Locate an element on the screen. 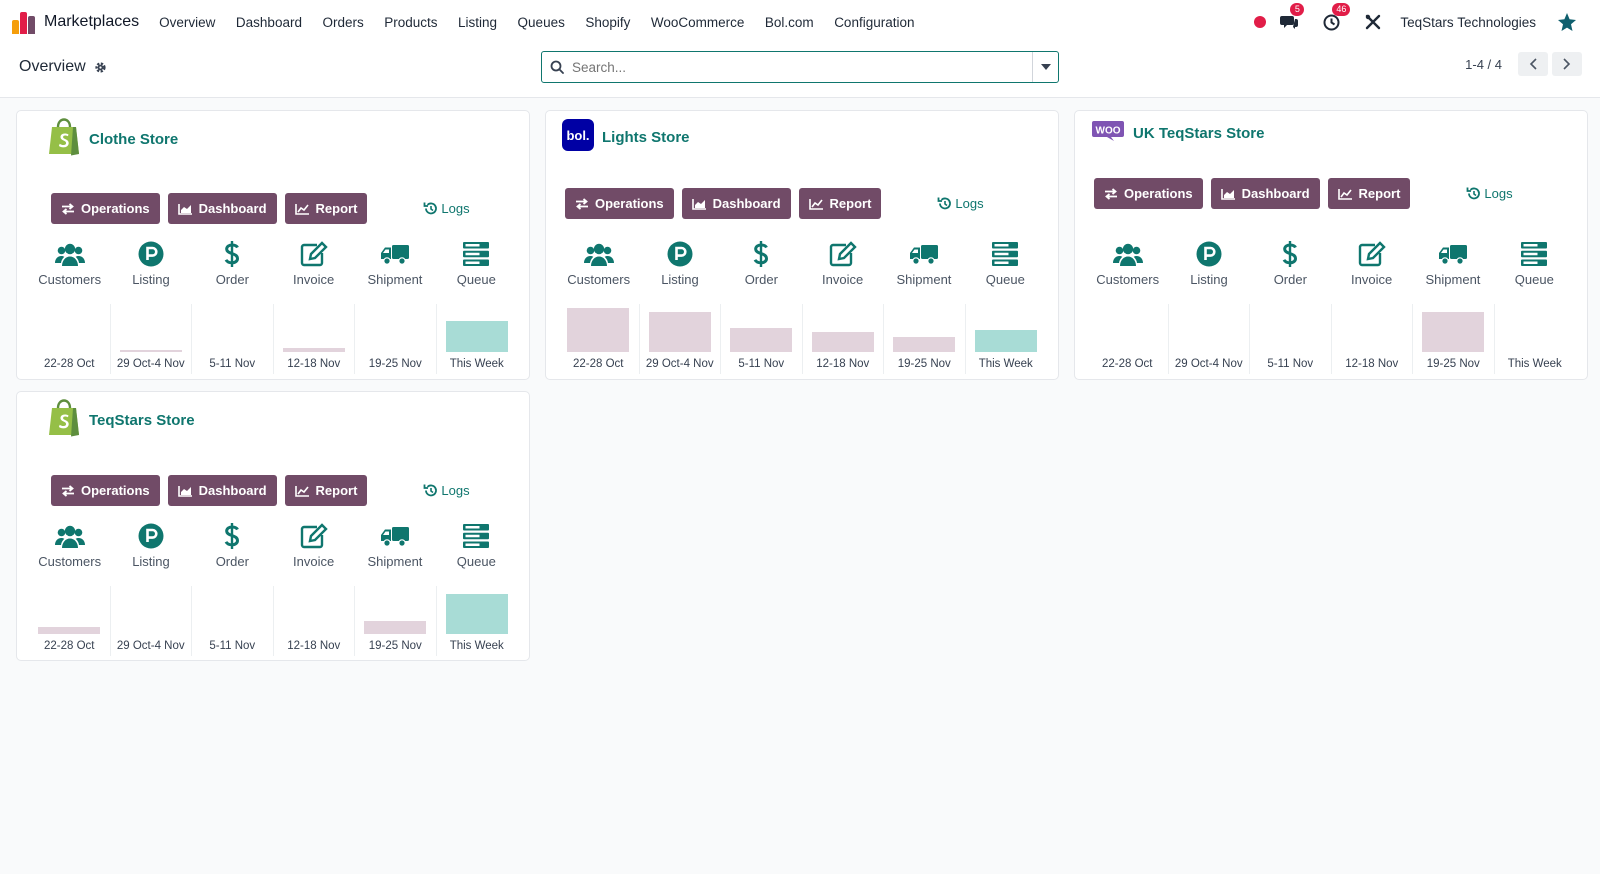  chart-tick-label: 29 Oct-4 Nov is located at coordinates (679, 364).